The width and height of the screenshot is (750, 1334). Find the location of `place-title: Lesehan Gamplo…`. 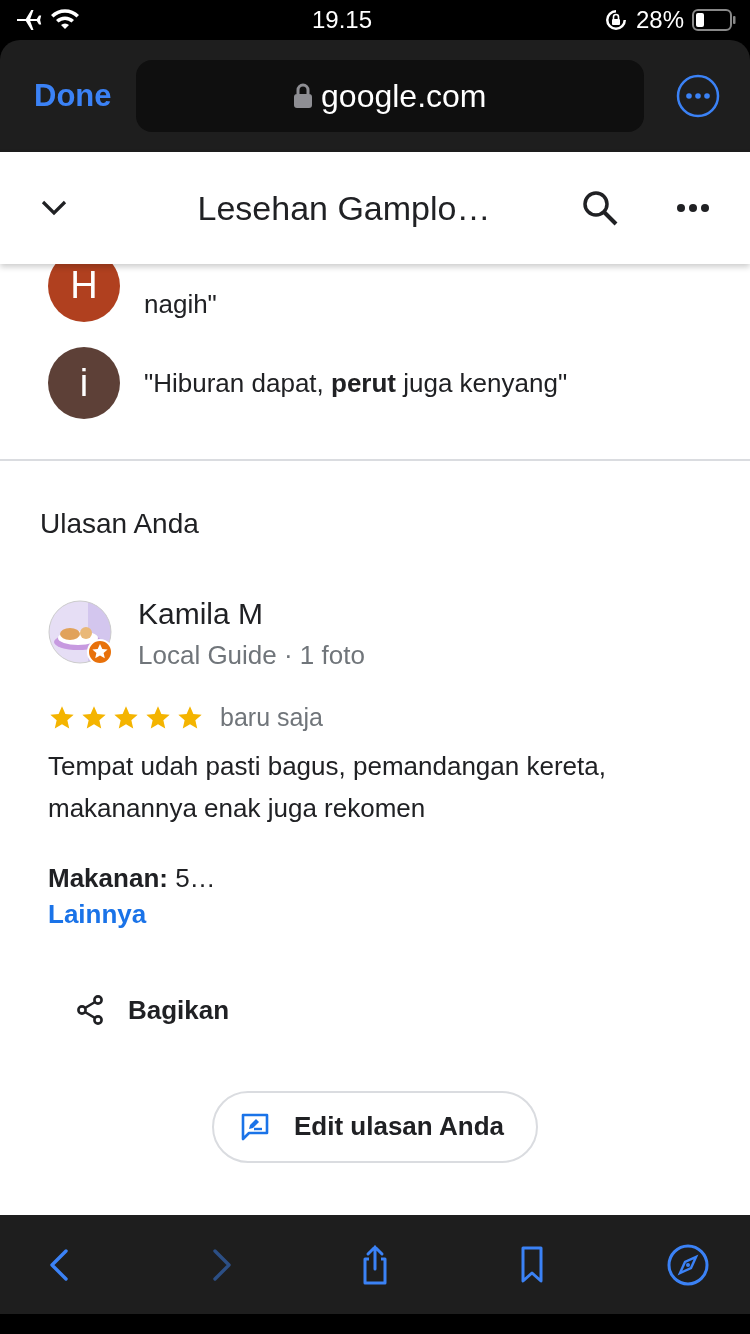

place-title: Lesehan Gamplo… is located at coordinates (344, 208).